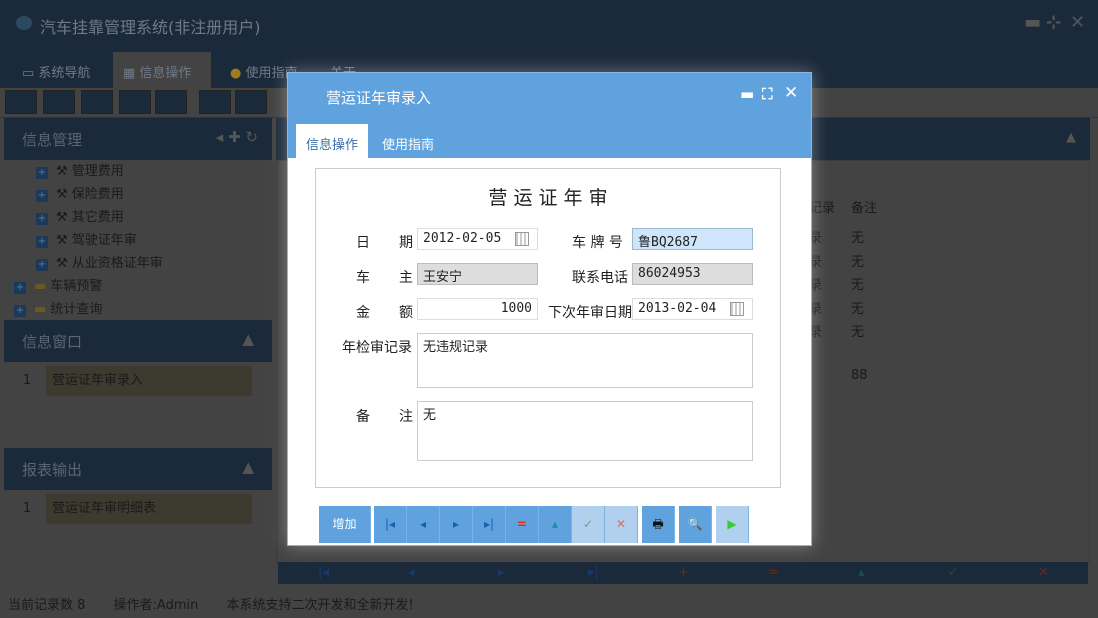 This screenshot has width=1098, height=618. I want to click on record-count: 当前记录数 8, so click(47, 605).